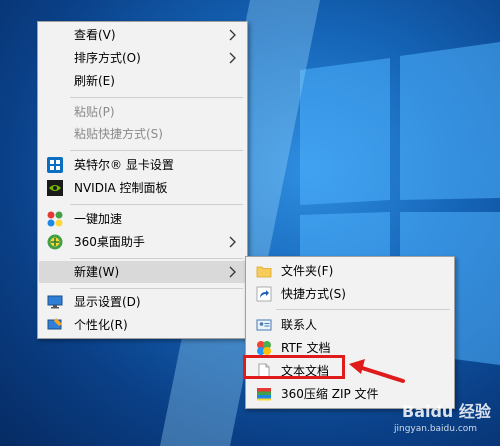 This screenshot has width=500, height=446. I want to click on submenu-item-label: 360压缩 ZIP 文件, so click(330, 394).